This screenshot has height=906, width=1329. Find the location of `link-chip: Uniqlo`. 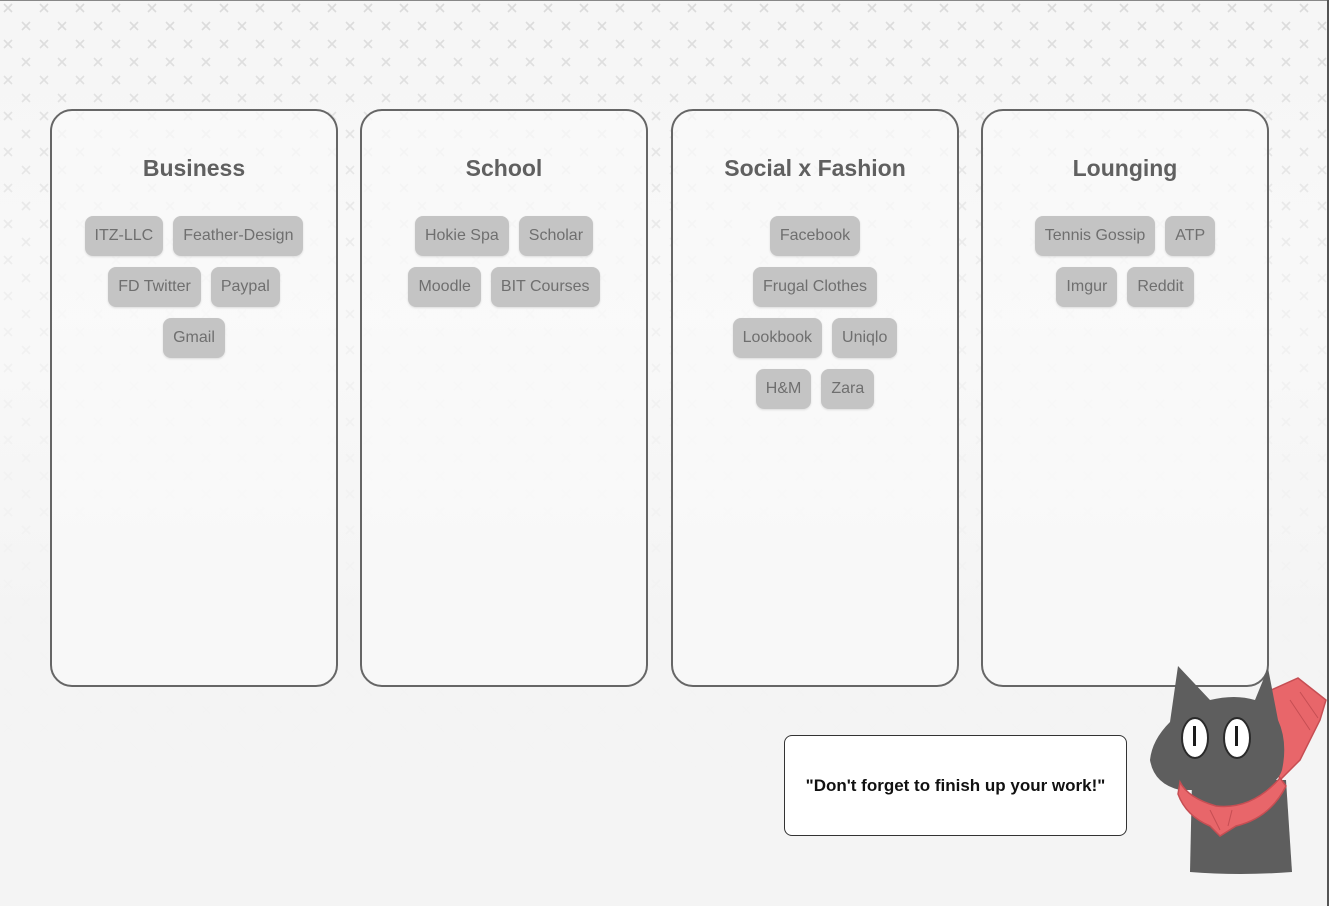

link-chip: Uniqlo is located at coordinates (865, 338).